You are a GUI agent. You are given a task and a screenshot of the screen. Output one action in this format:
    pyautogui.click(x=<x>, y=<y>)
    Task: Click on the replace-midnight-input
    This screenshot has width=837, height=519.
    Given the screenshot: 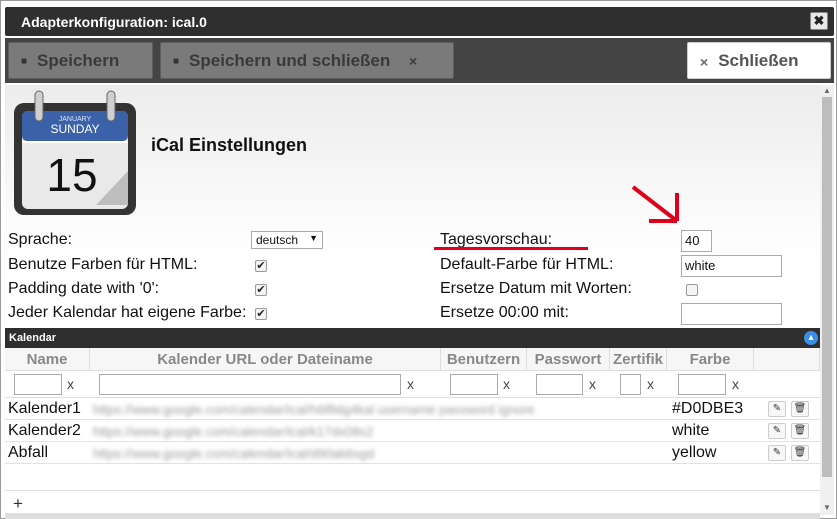 What is the action you would take?
    pyautogui.click(x=731, y=314)
    